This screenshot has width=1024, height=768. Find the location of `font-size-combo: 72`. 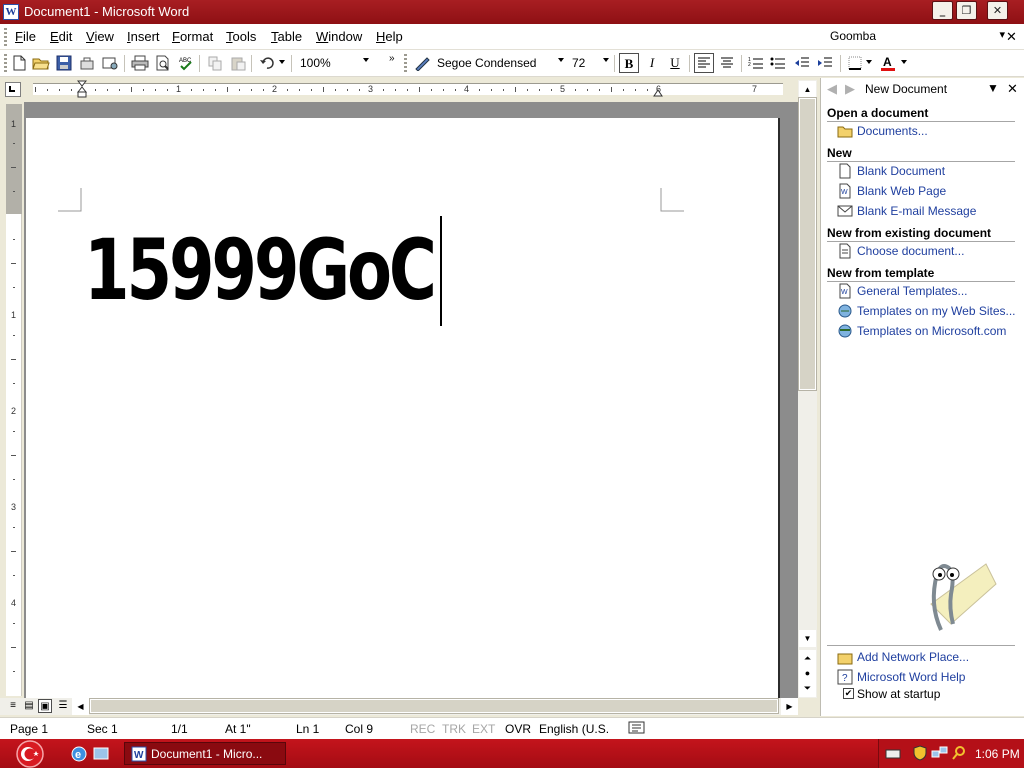

font-size-combo: 72 is located at coordinates (590, 63).